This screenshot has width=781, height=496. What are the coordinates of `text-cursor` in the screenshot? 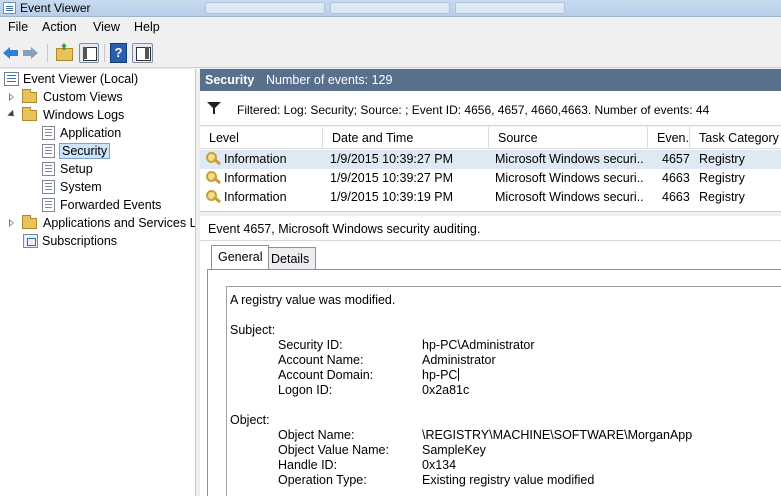 It's located at (459, 374).